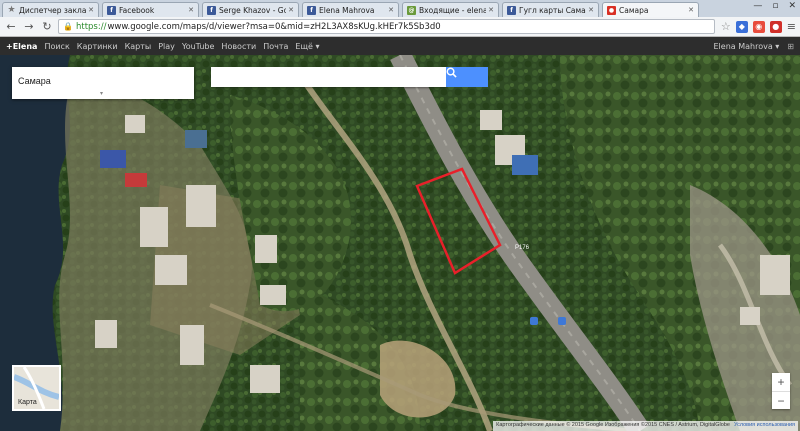 Image resolution: width=800 pixels, height=431 pixels. What do you see at coordinates (29, 27) in the screenshot?
I see `forward-icon: →` at bounding box center [29, 27].